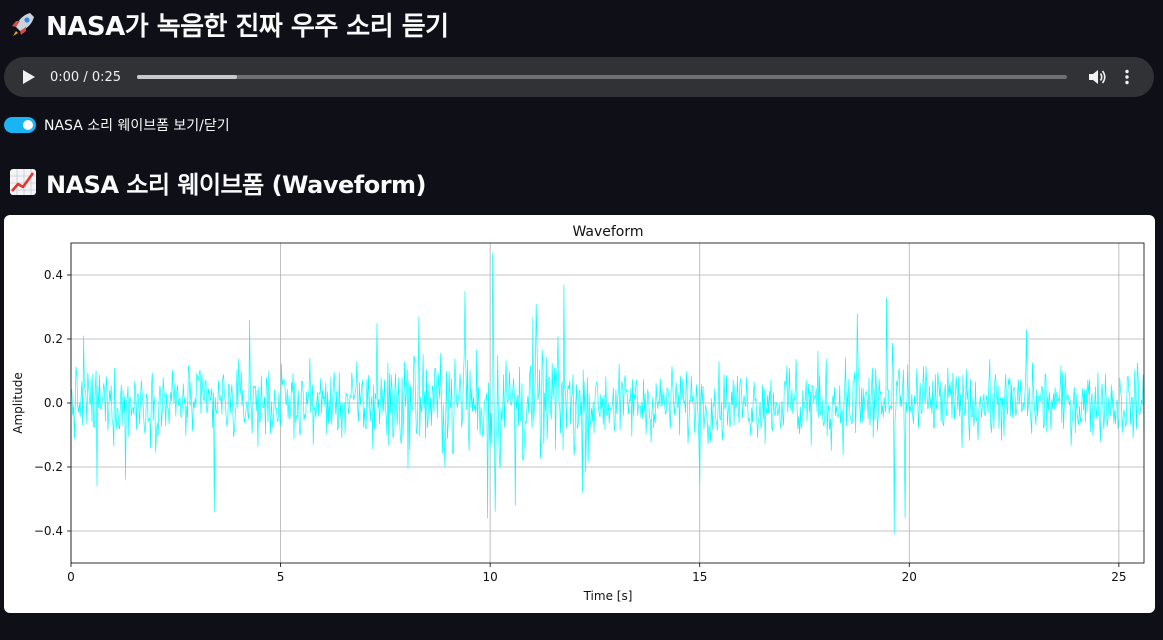 The height and width of the screenshot is (640, 1163). I want to click on page-title-text: NASA가 녹음한 진짜 우주 소리 듣기, so click(247, 26).